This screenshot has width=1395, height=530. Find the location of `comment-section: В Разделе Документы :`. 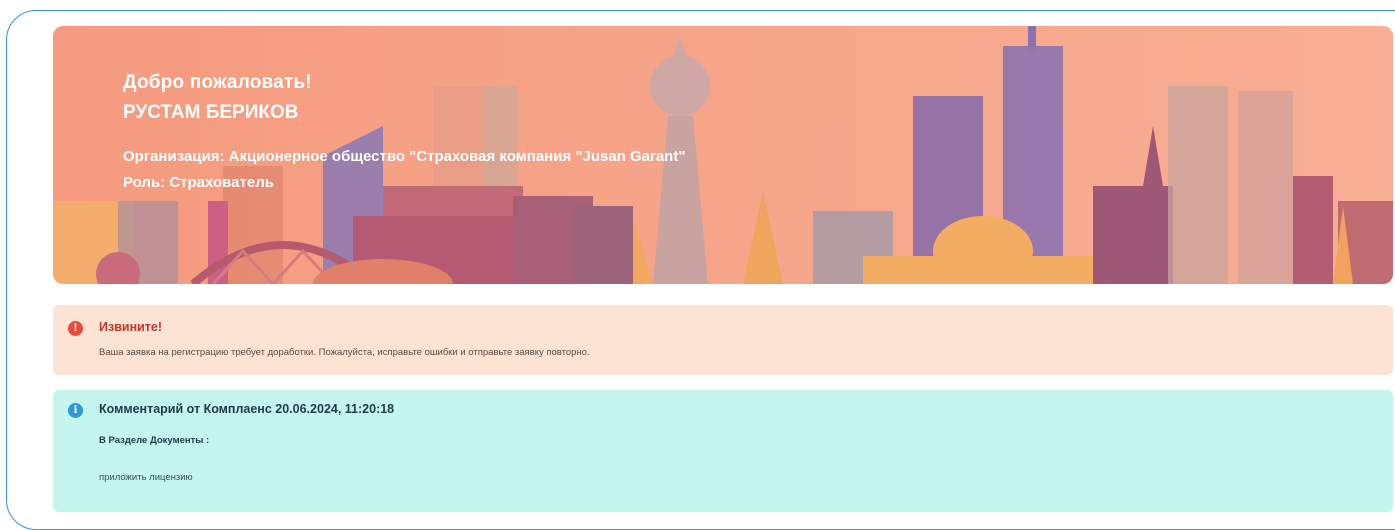

comment-section: В Разделе Документы : is located at coordinates (154, 440).